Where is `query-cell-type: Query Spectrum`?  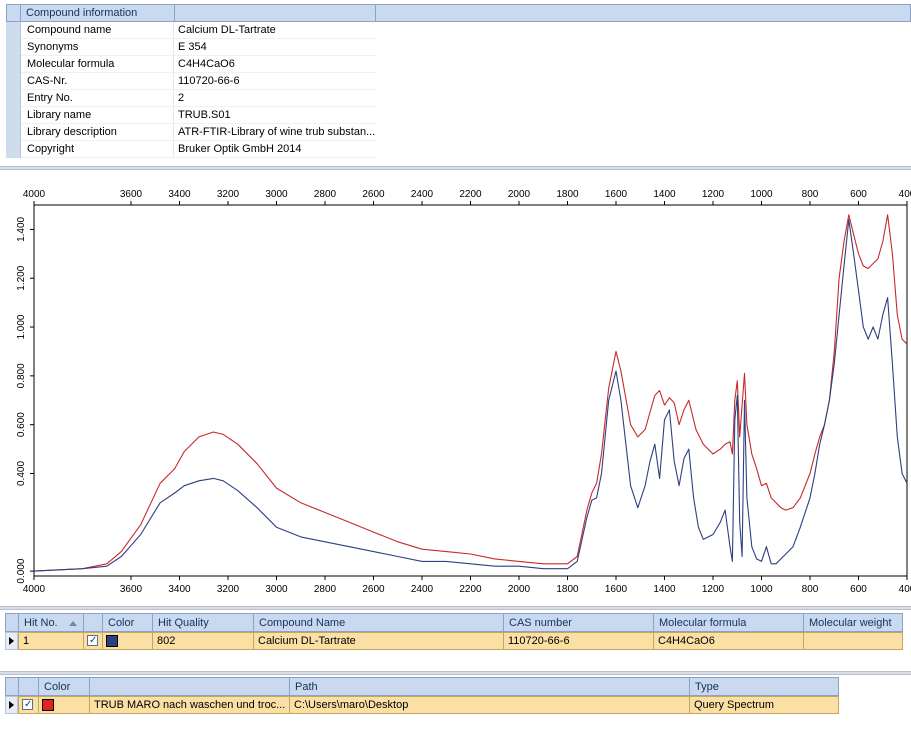 query-cell-type: Query Spectrum is located at coordinates (764, 705).